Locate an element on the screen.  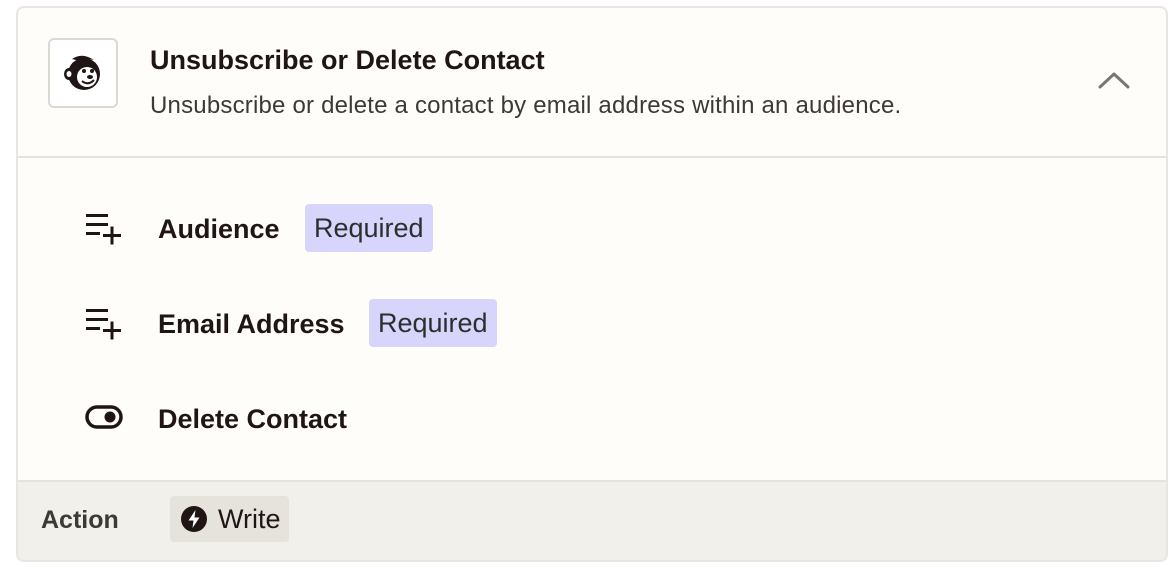
write-chip-label: Write is located at coordinates (249, 518).